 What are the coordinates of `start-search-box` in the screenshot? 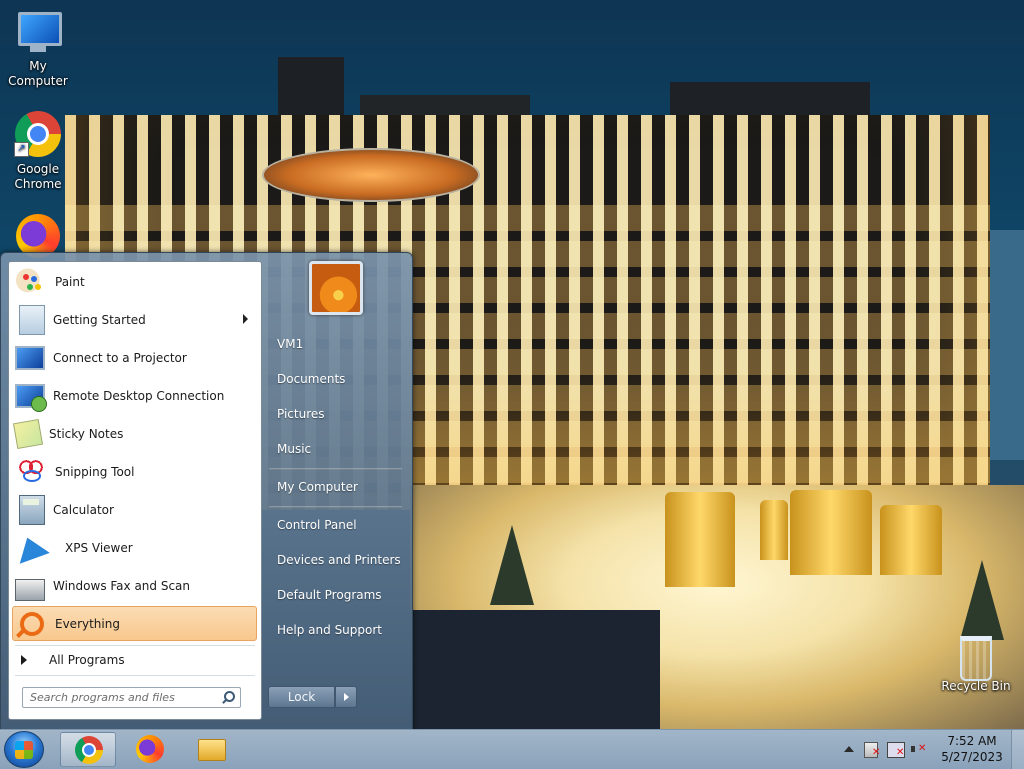 It's located at (131, 697).